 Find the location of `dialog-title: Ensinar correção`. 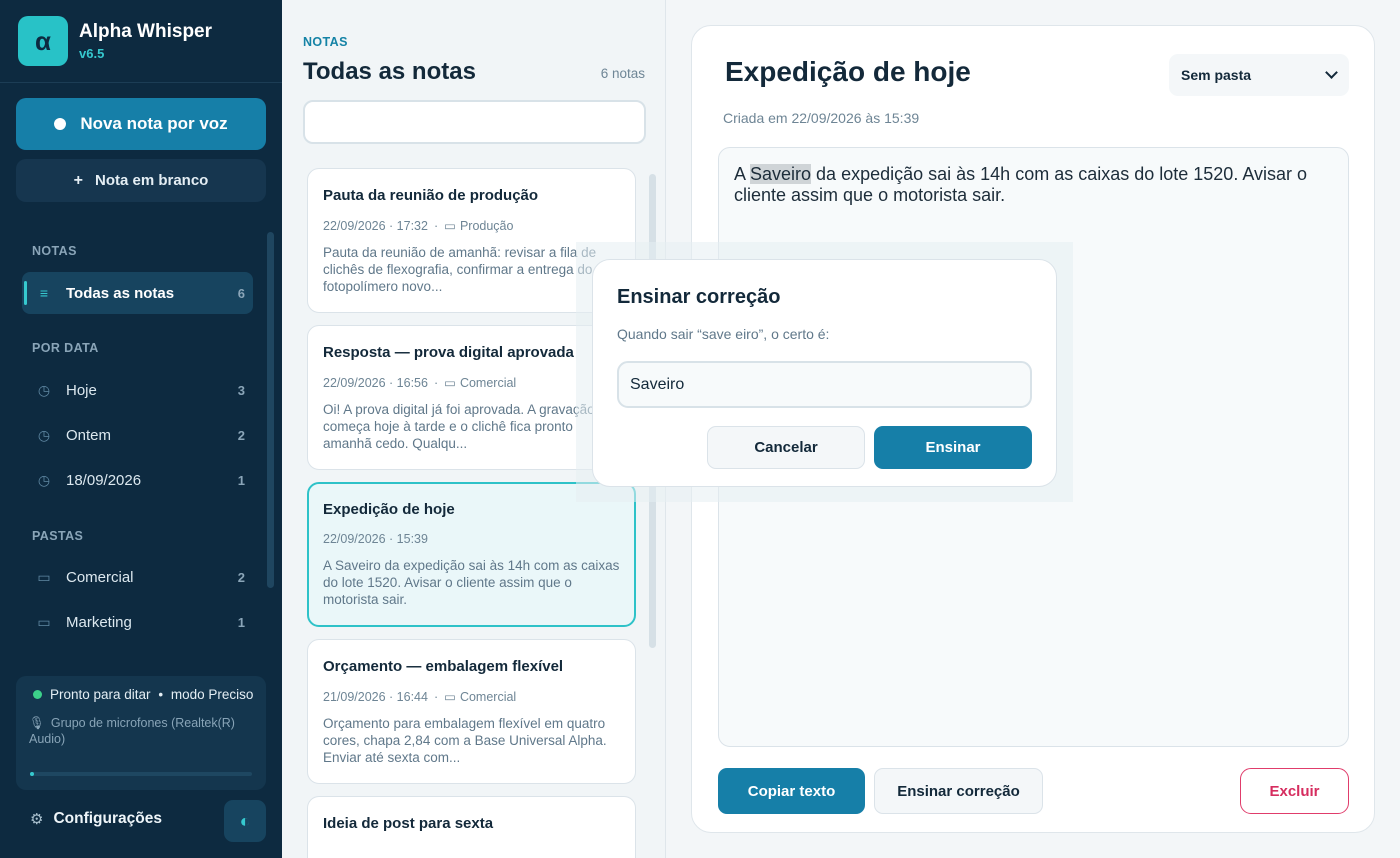

dialog-title: Ensinar correção is located at coordinates (699, 297).